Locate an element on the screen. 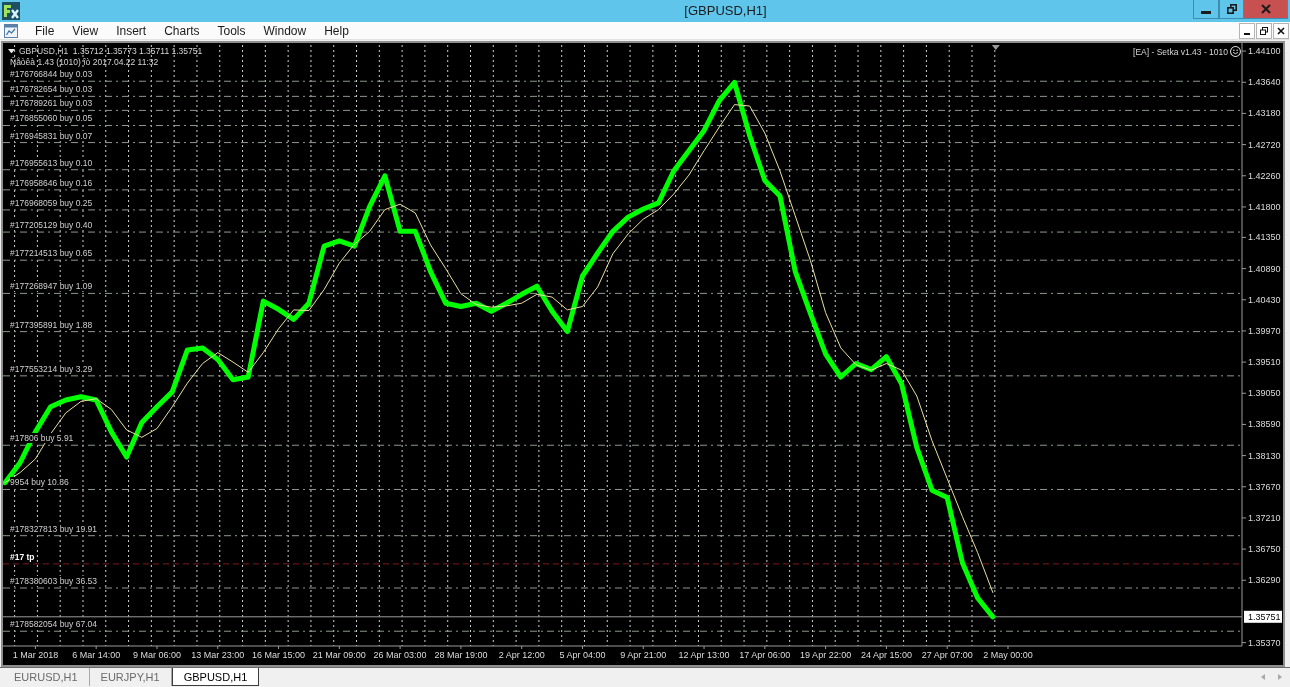 Image resolution: width=1290 pixels, height=687 pixels. price-axis-label: 1.38130 is located at coordinates (1264, 455).